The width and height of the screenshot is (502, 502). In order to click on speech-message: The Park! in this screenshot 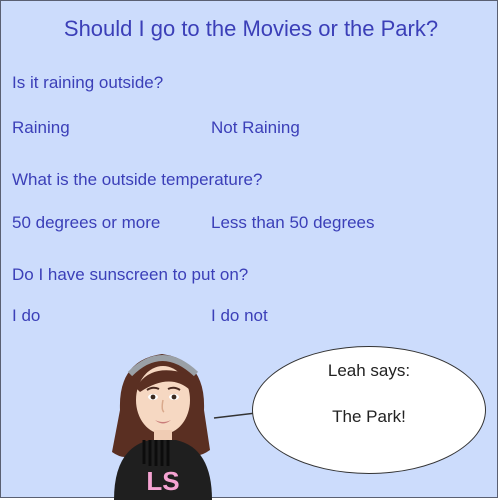, I will do `click(369, 416)`.